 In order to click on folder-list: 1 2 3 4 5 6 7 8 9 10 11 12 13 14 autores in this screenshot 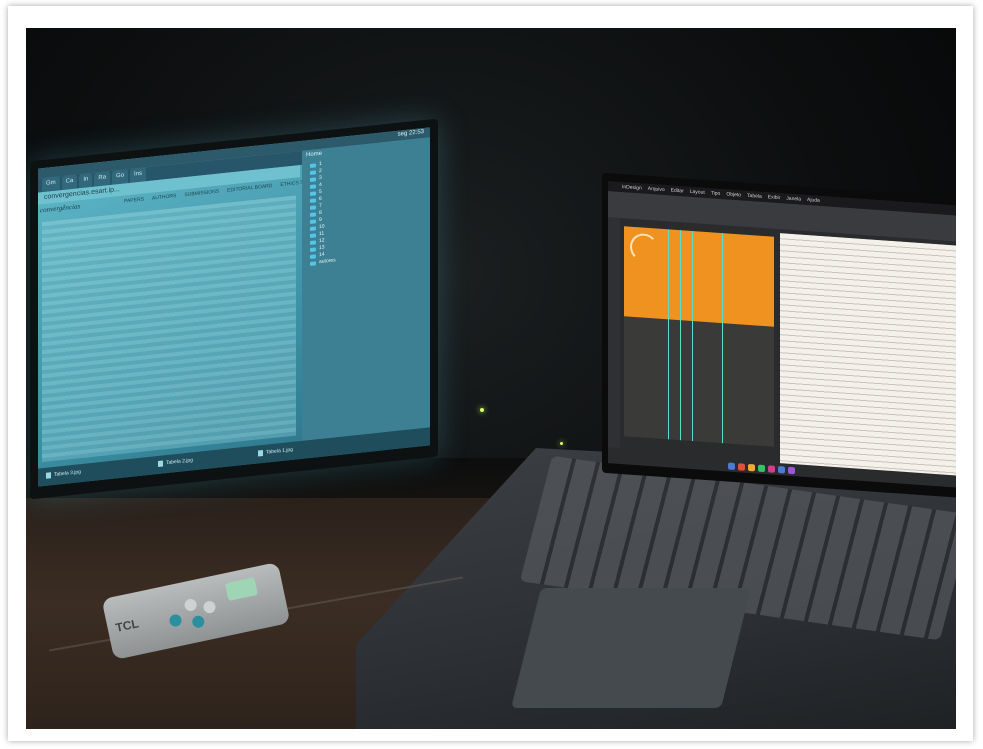, I will do `click(323, 213)`.